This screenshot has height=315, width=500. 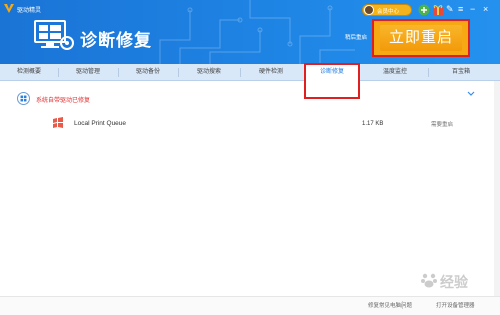 What do you see at coordinates (332, 81) in the screenshot?
I see `highlight-box` at bounding box center [332, 81].